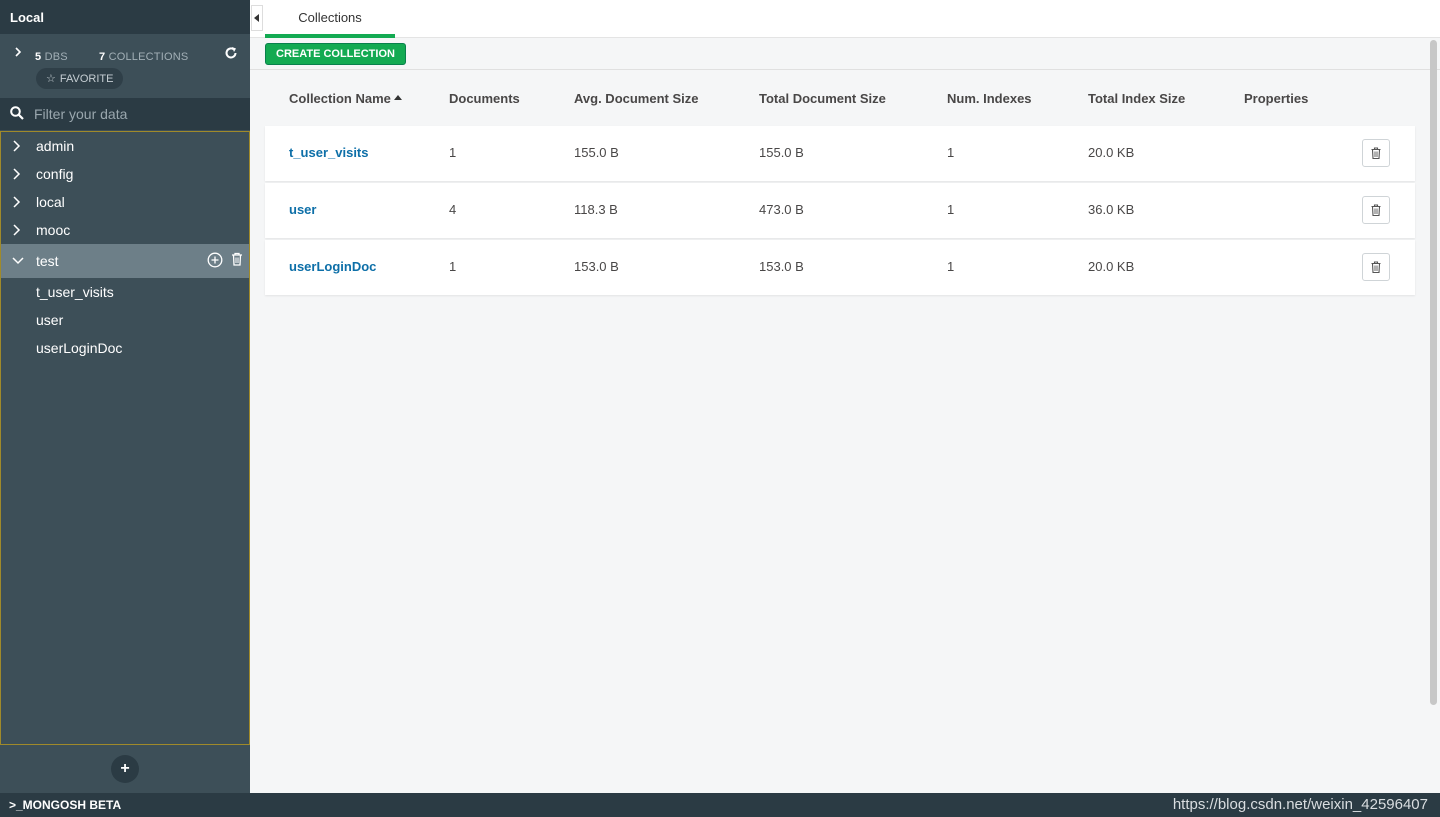 The width and height of the screenshot is (1440, 817). What do you see at coordinates (125, 174) in the screenshot?
I see `sidebar-item-config: config` at bounding box center [125, 174].